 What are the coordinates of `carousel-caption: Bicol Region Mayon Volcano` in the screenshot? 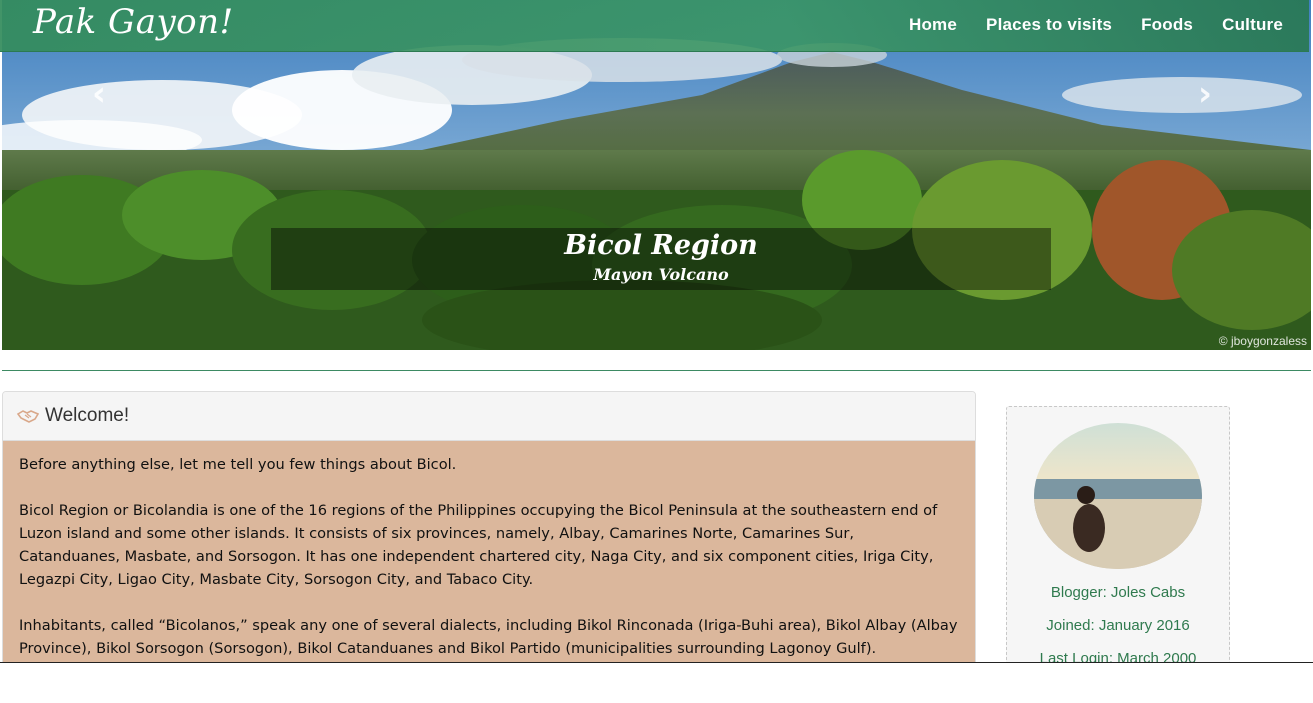 It's located at (661, 259).